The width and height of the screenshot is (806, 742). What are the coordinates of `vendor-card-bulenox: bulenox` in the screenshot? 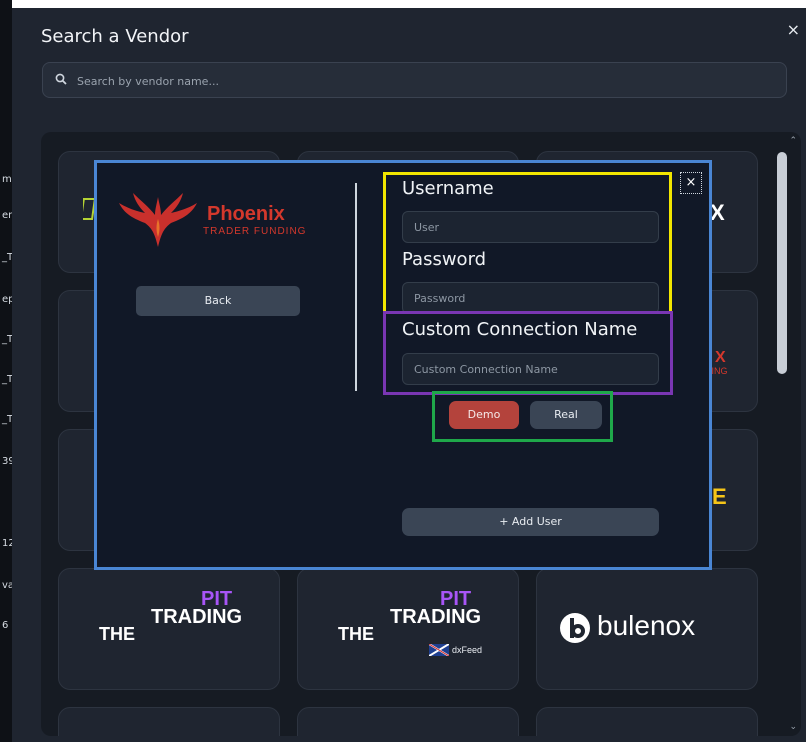 It's located at (647, 629).